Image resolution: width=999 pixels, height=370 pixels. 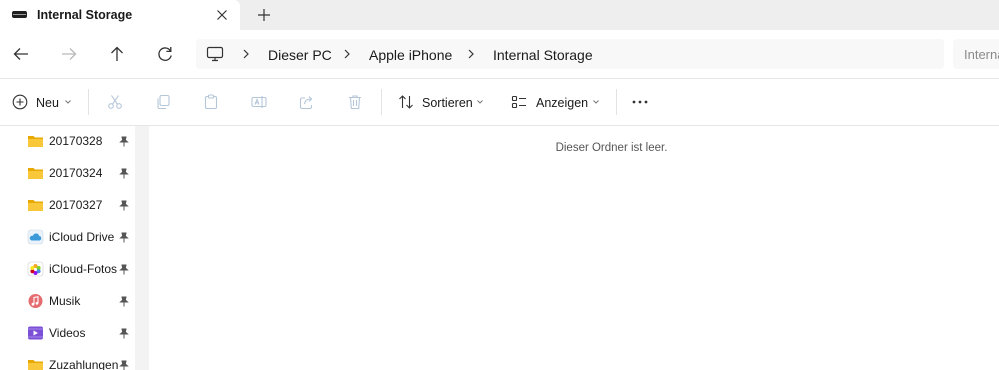 I want to click on copy-icon, so click(x=163, y=102).